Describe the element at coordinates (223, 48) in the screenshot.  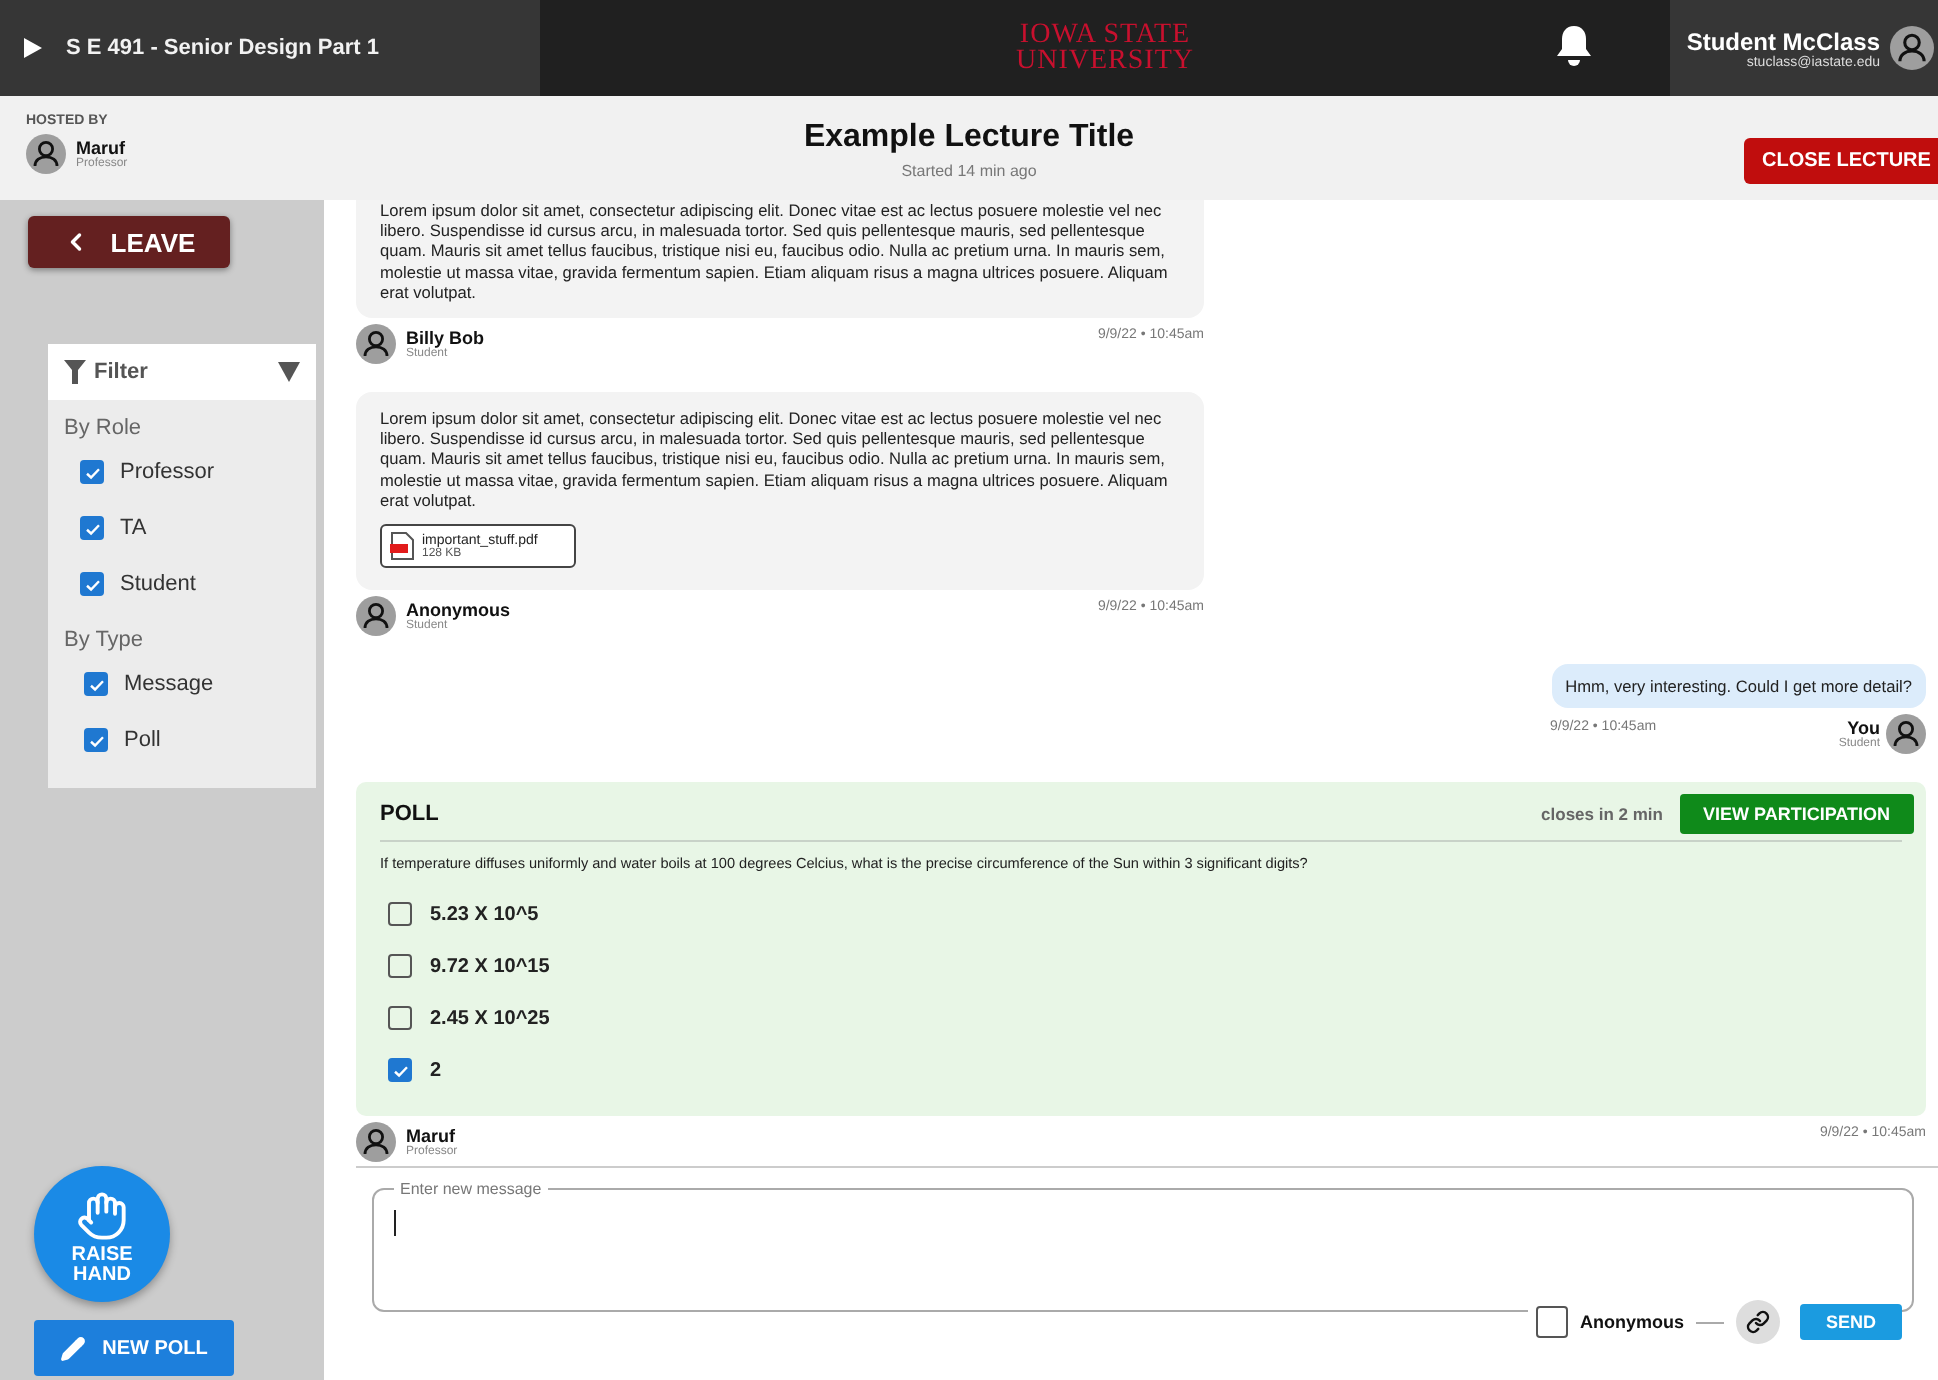
I see `course-title: S E 491 - Senior Design Part 1` at that location.